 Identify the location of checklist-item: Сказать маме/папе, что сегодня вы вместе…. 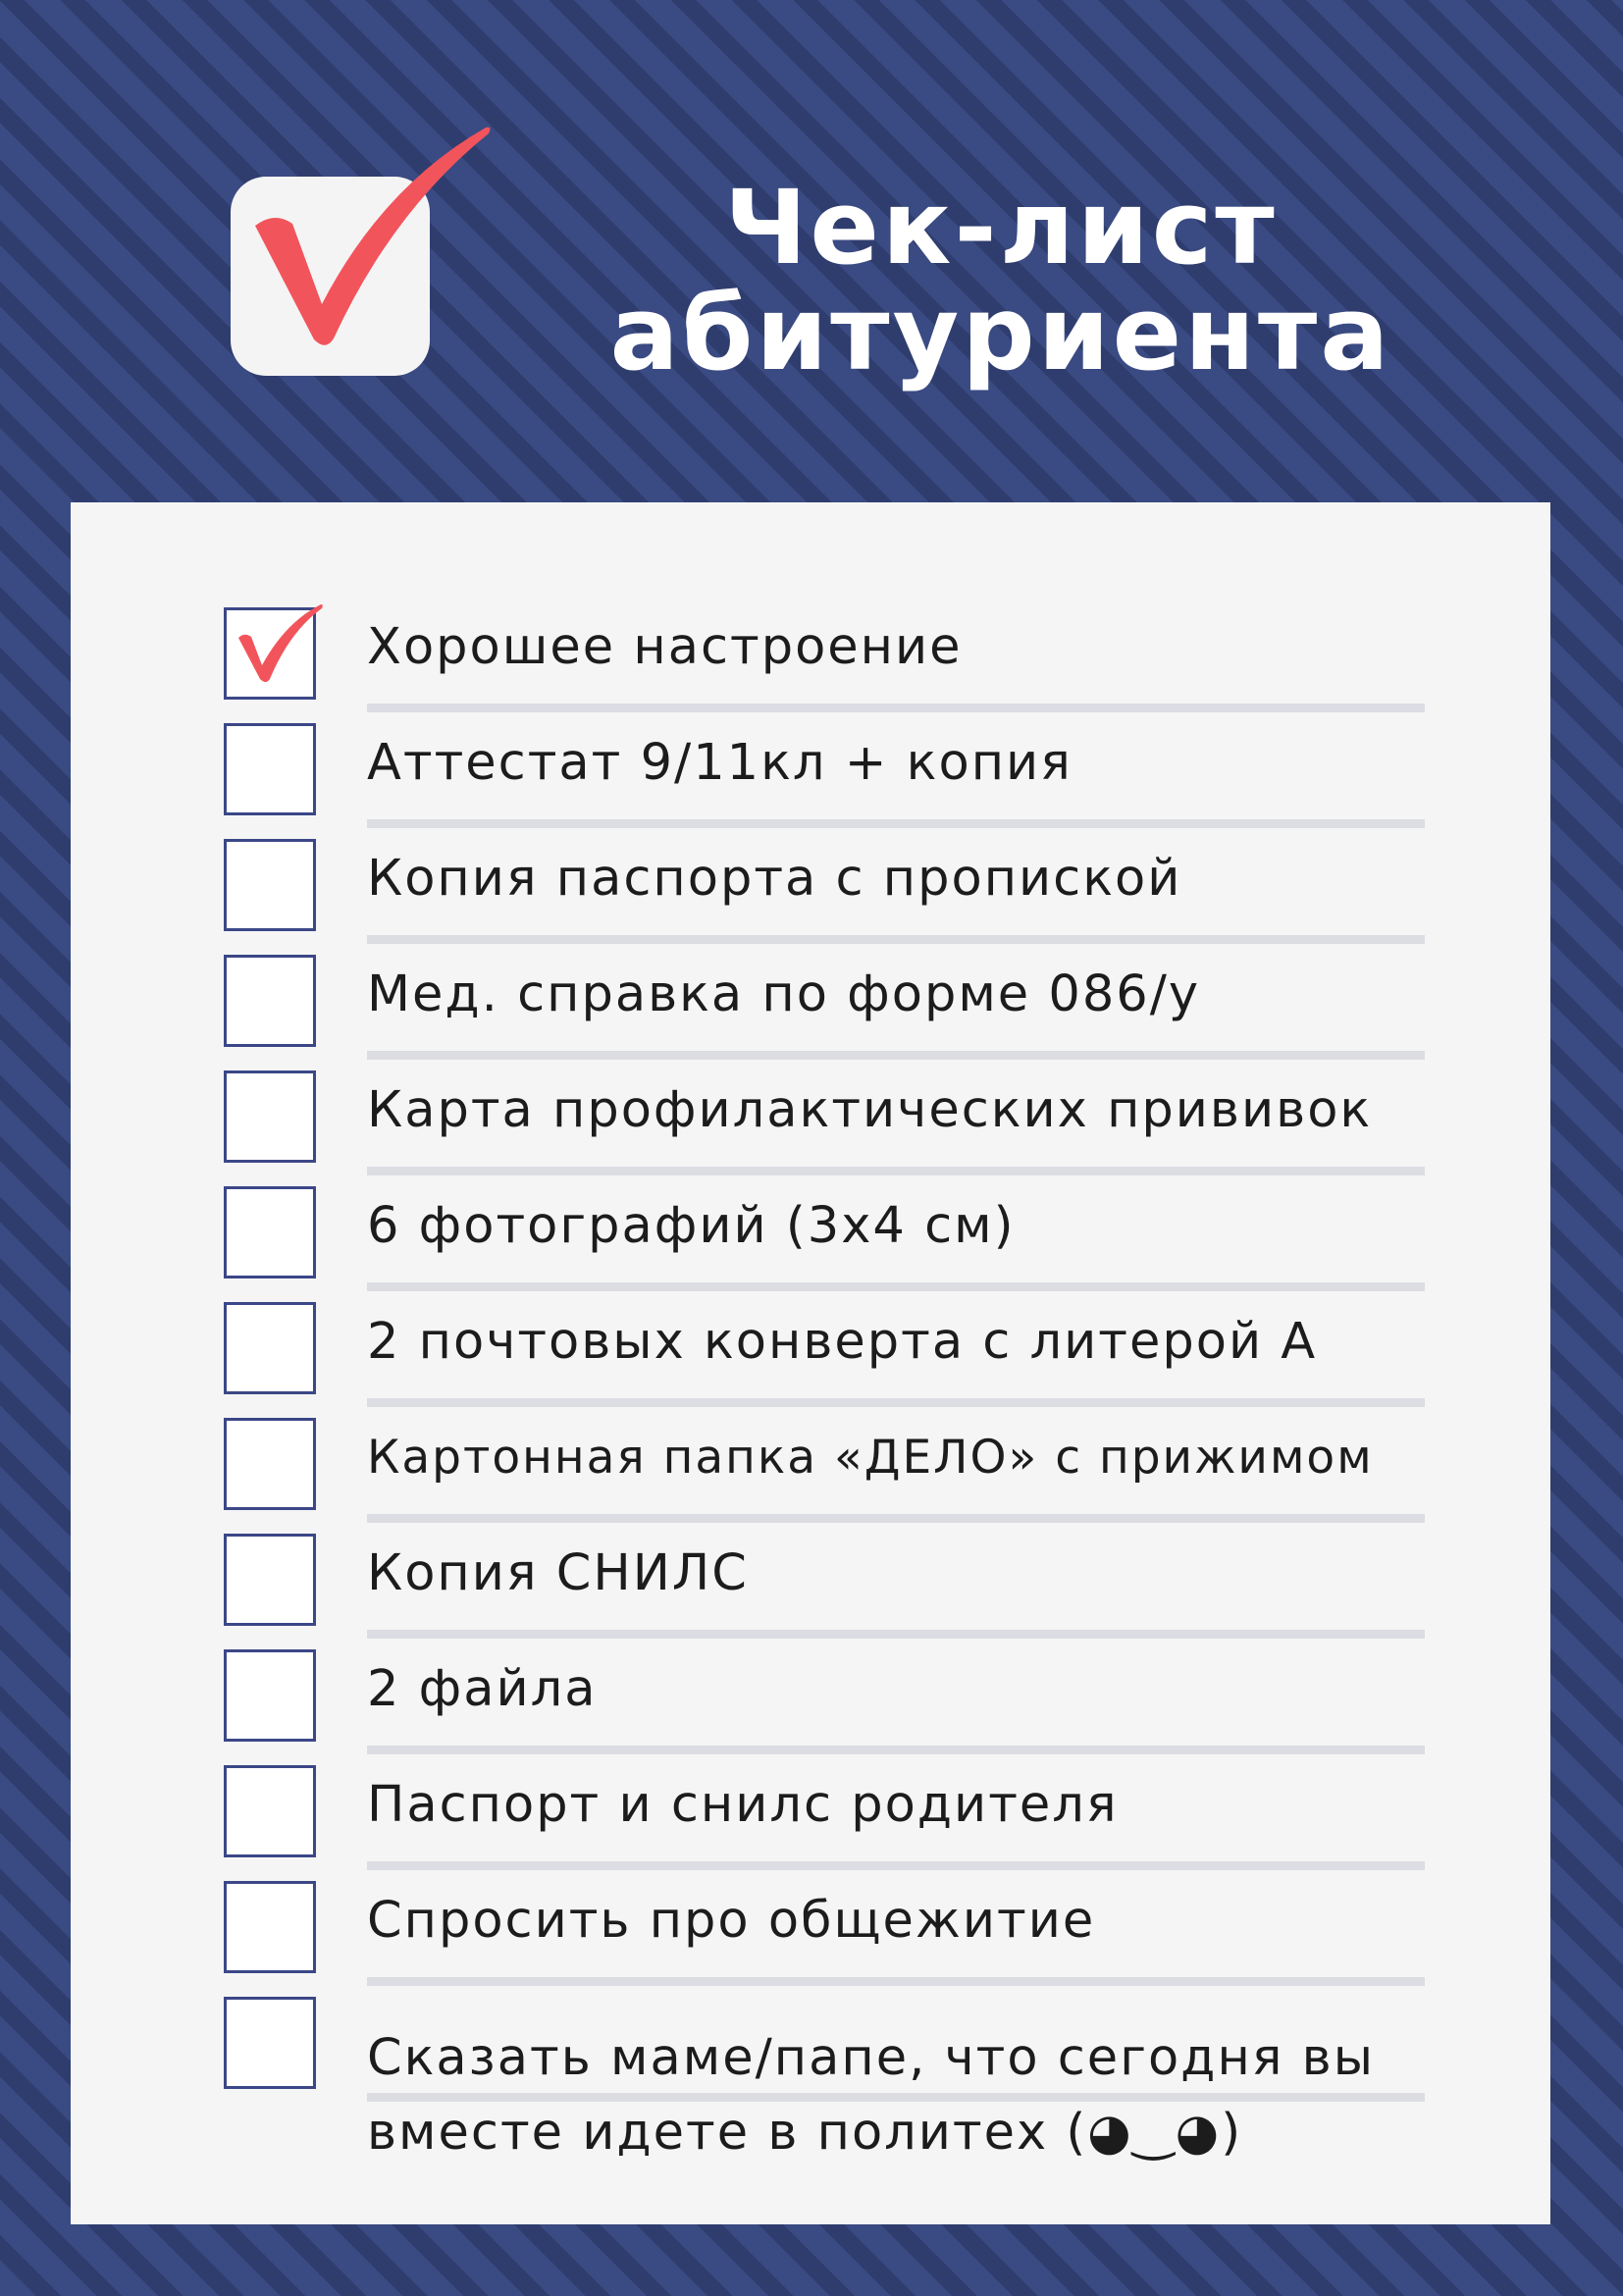
(810, 2027).